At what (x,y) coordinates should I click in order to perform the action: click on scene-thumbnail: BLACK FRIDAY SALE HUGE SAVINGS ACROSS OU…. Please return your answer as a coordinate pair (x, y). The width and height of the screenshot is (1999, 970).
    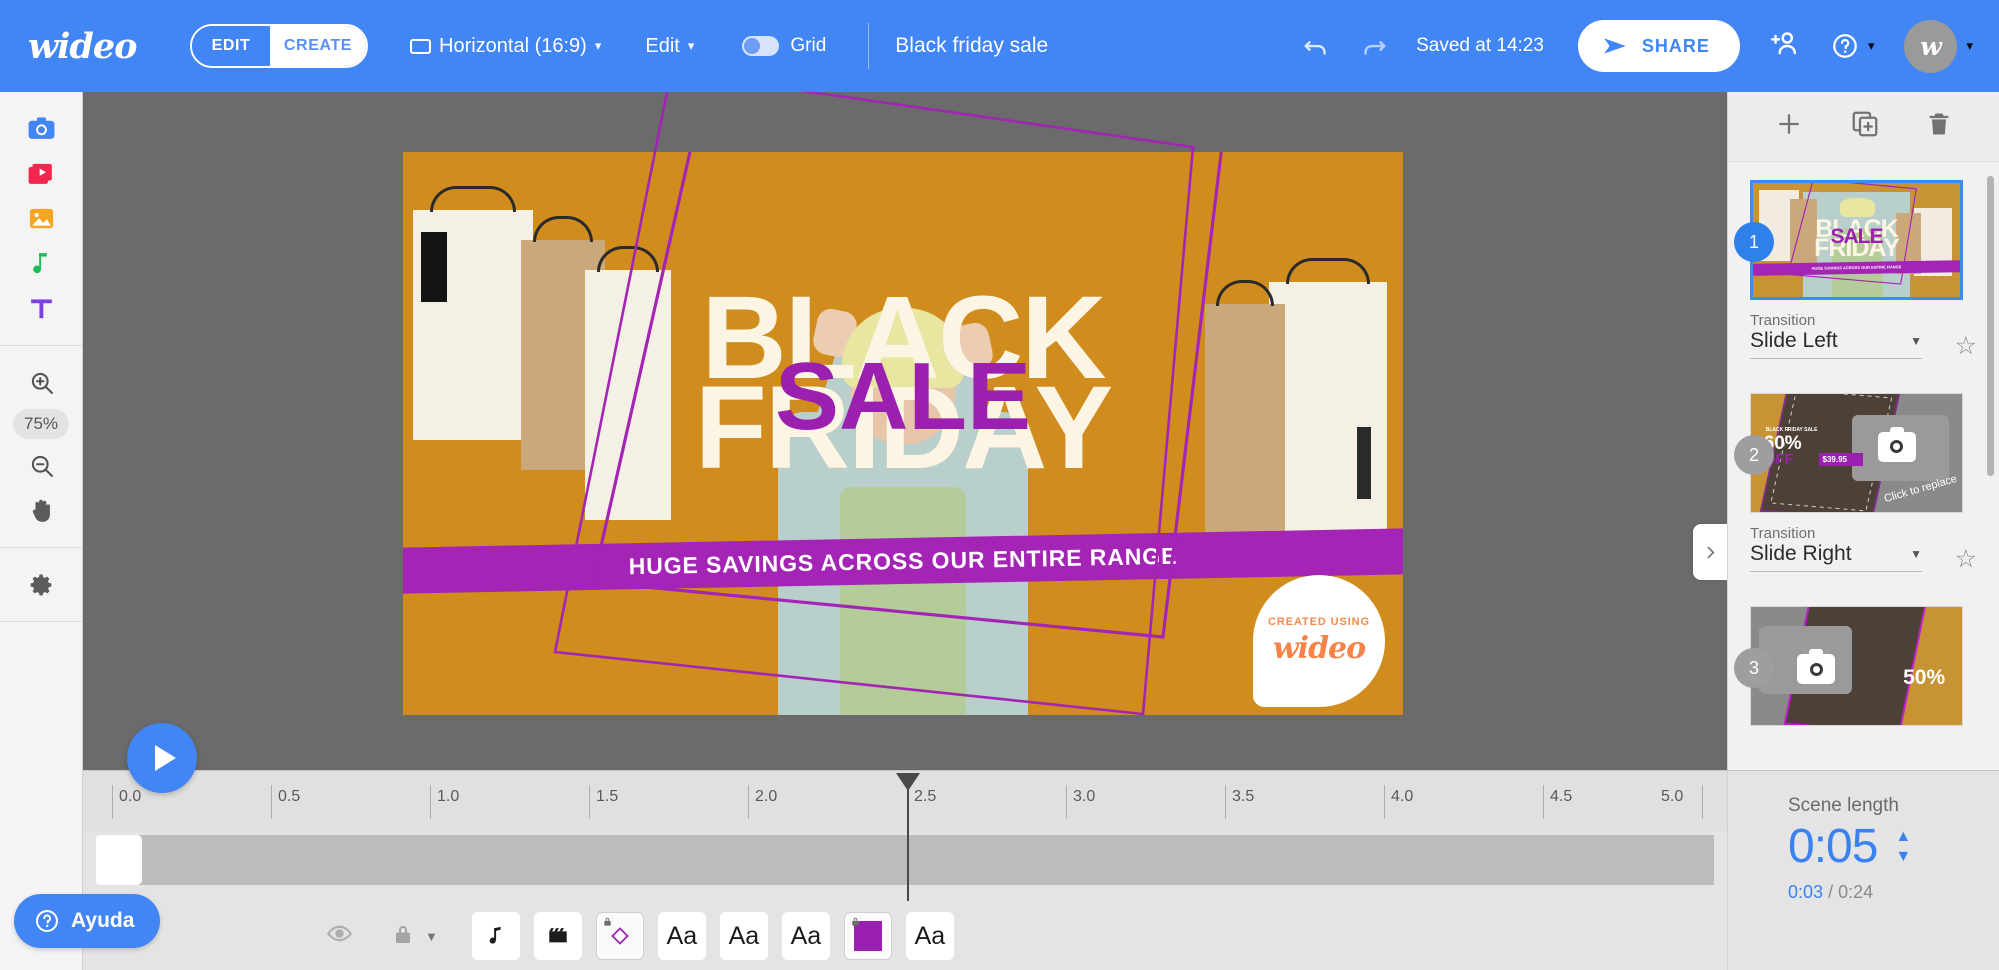
    Looking at the image, I should click on (1856, 240).